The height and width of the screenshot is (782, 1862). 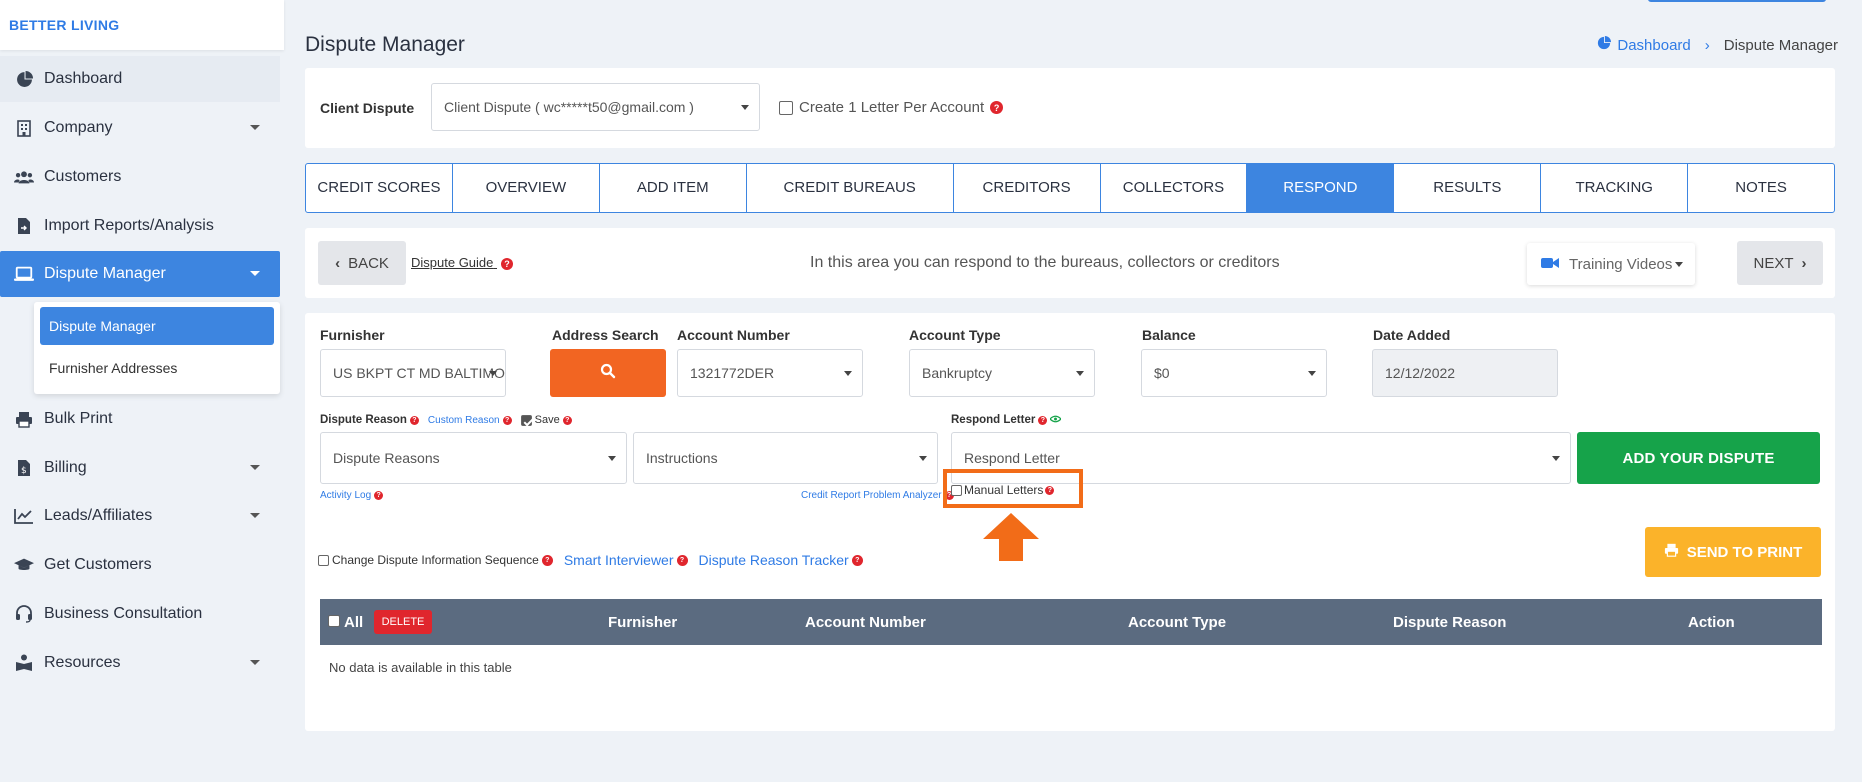 I want to click on column-header-account-type: Account Type, so click(x=1177, y=622).